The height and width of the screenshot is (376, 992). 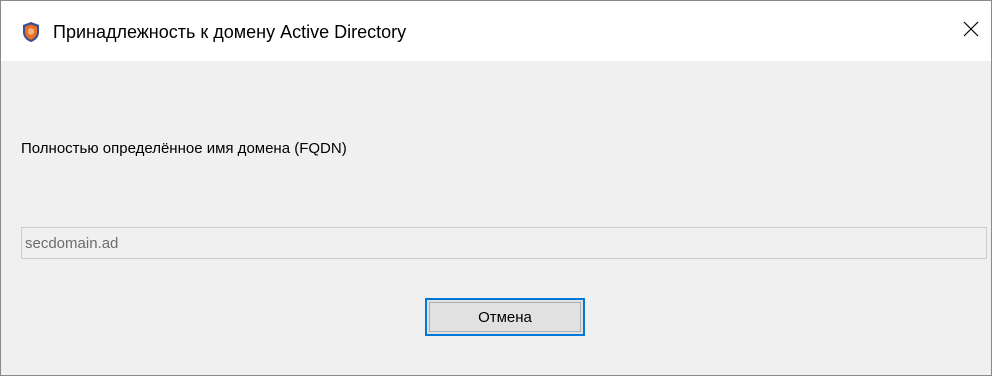 I want to click on close-icon, so click(x=971, y=31).